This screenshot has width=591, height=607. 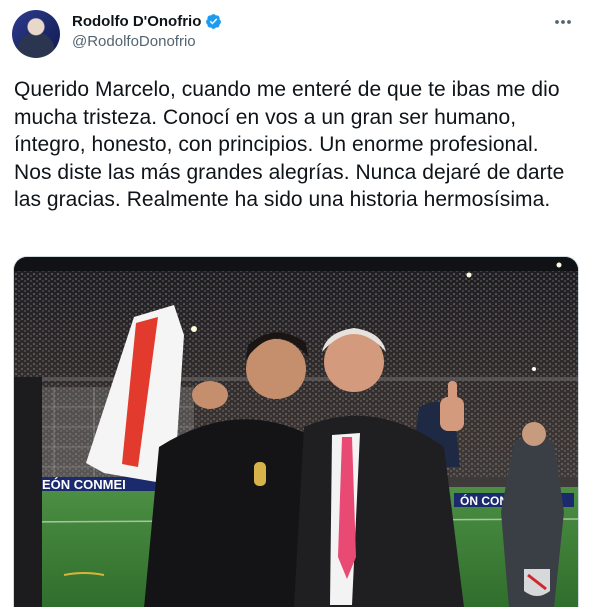 I want to click on more-dots-icon, so click(x=563, y=22).